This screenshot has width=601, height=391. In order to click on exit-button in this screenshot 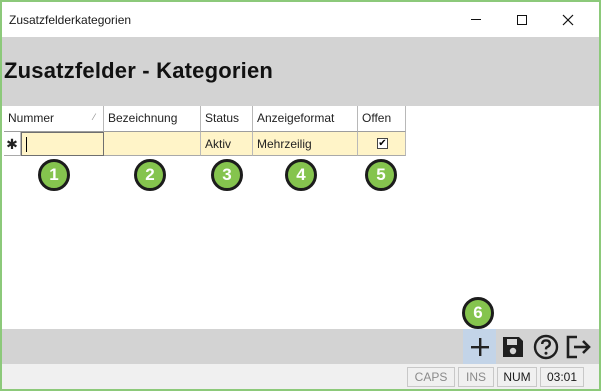, I will do `click(578, 346)`.